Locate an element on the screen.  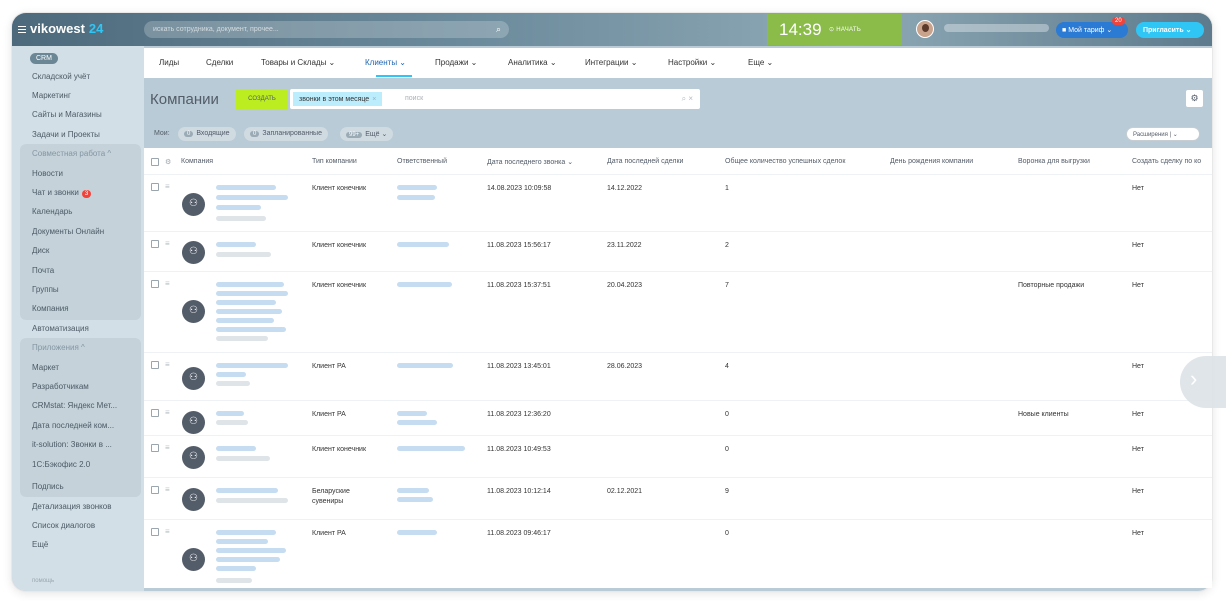
sidebar-item-dialogs: Список диалогов is located at coordinates (63, 525).